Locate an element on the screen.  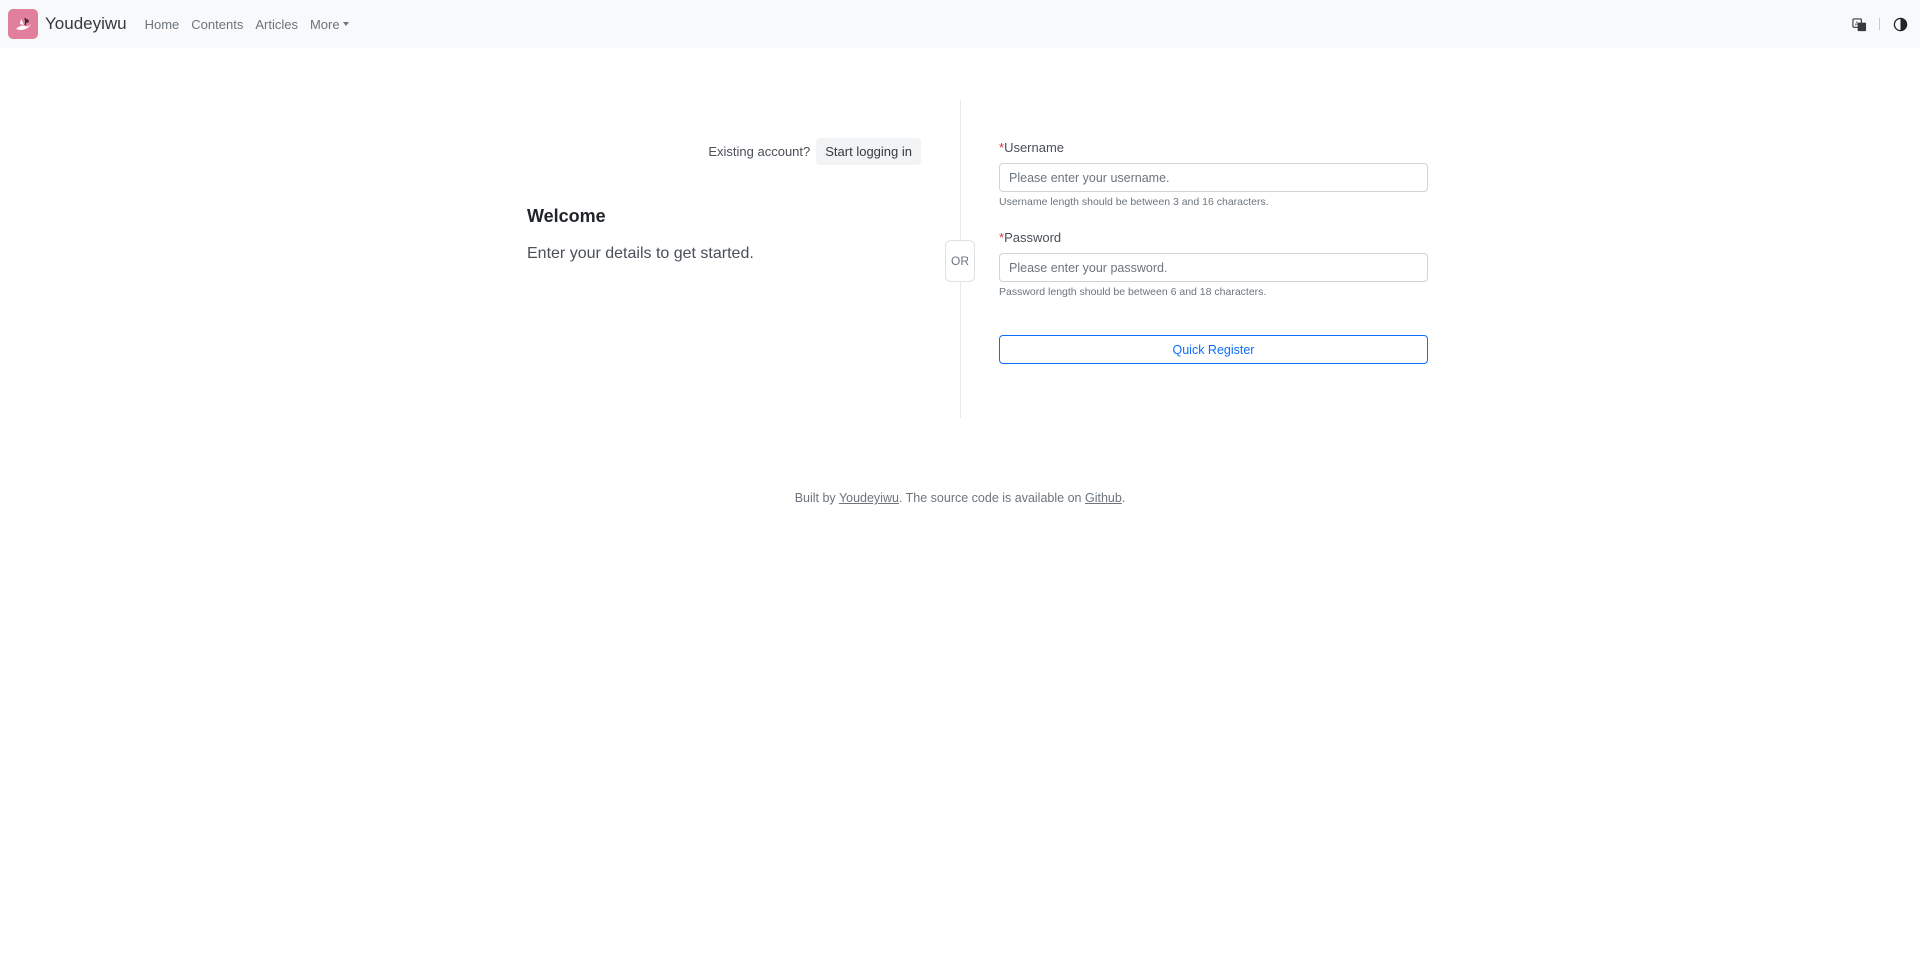
svg-text: A is located at coordinates (1856, 24).